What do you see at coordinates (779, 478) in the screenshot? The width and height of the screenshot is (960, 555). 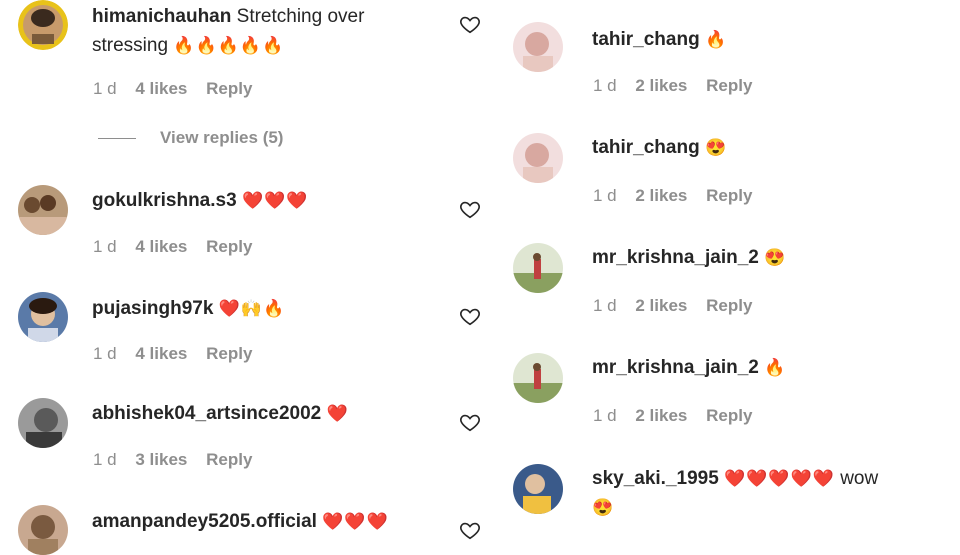 I see `comment-emoji: ❤️❤️❤️❤️❤️` at bounding box center [779, 478].